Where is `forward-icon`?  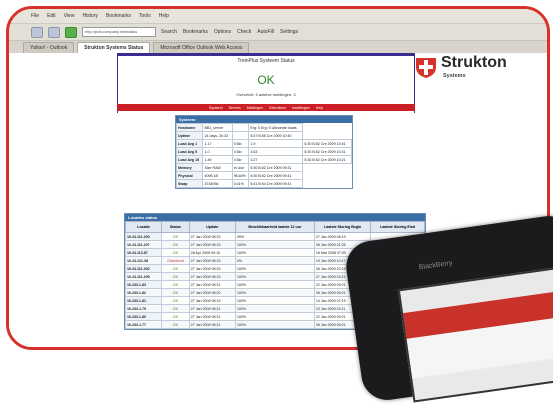
forward-icon is located at coordinates (54, 32).